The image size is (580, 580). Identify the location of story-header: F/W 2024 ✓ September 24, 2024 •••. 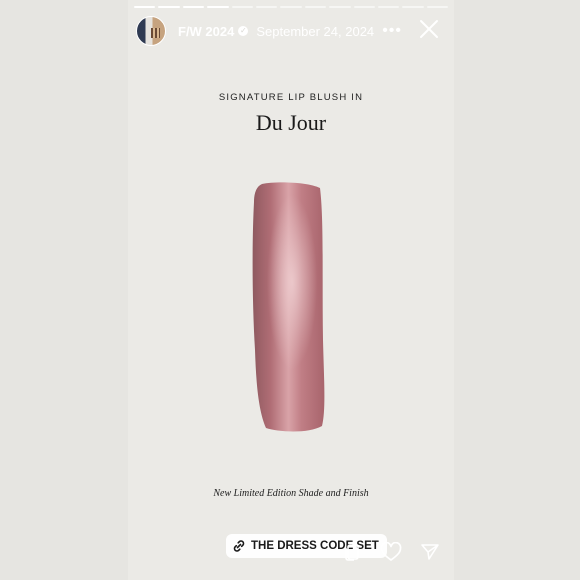
(291, 31).